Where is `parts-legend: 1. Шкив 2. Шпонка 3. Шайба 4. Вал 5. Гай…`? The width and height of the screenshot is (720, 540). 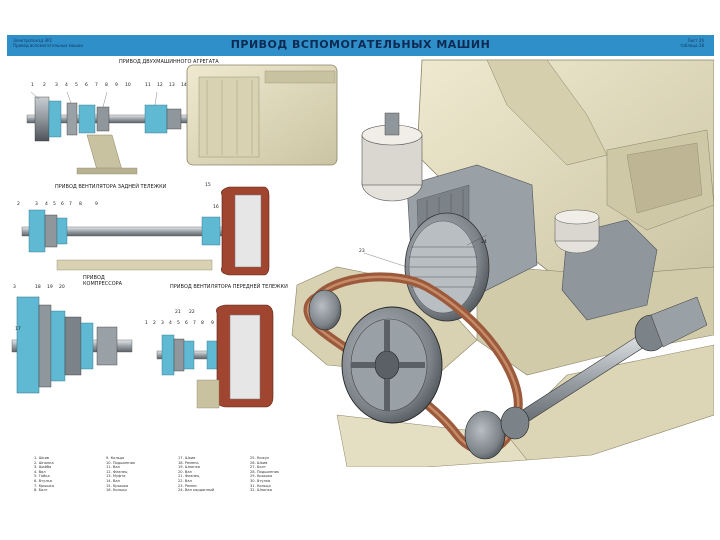
parts-legend: 1. Шкив 2. Шпонка 3. Шайба 4. Вал 5. Гай… is located at coordinates (179, 476).